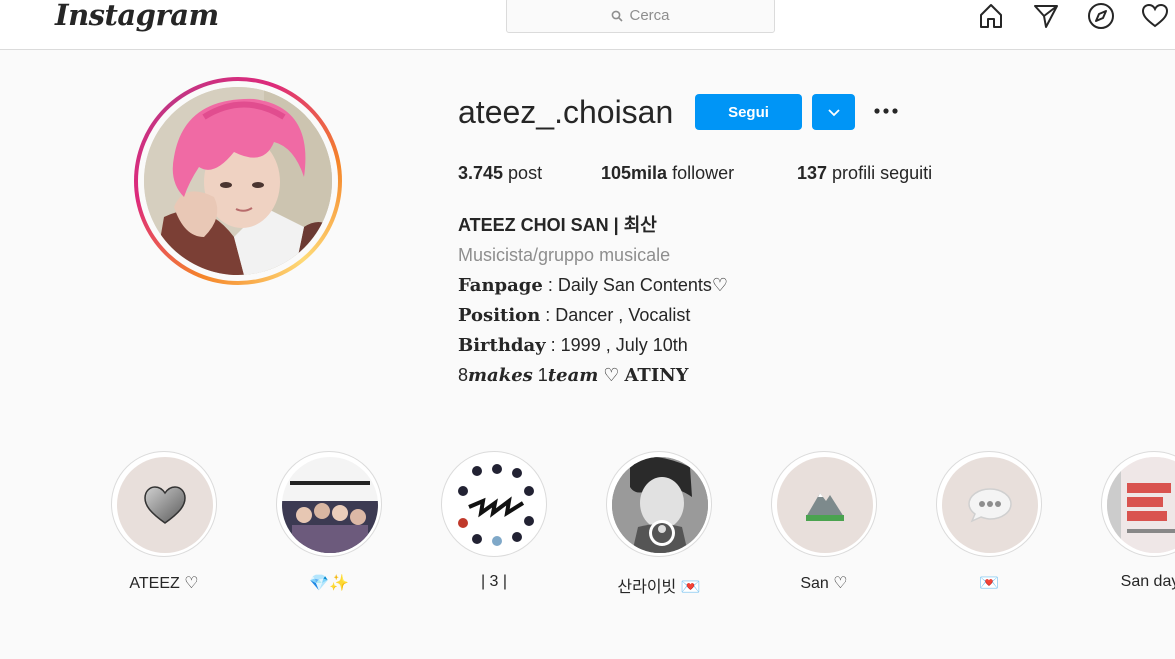 The height and width of the screenshot is (659, 1175). I want to click on highlight-label: San ♡, so click(824, 583).